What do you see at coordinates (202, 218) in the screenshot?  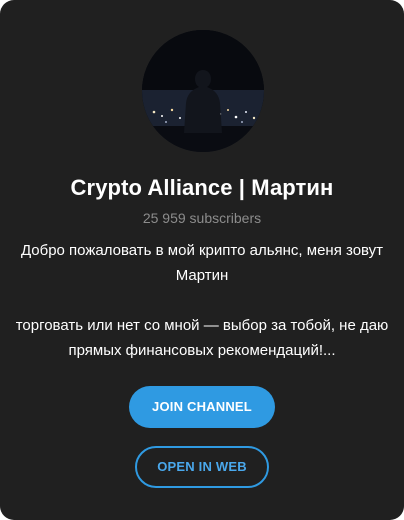 I see `subscriber-count: 25 959 subscribers` at bounding box center [202, 218].